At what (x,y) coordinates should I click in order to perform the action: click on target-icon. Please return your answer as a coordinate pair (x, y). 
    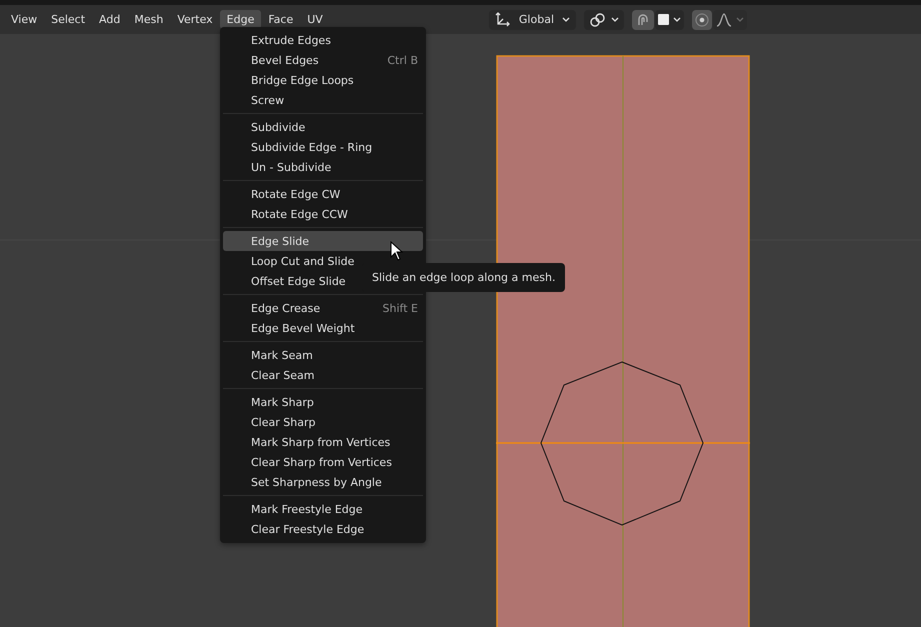
    Looking at the image, I should click on (702, 19).